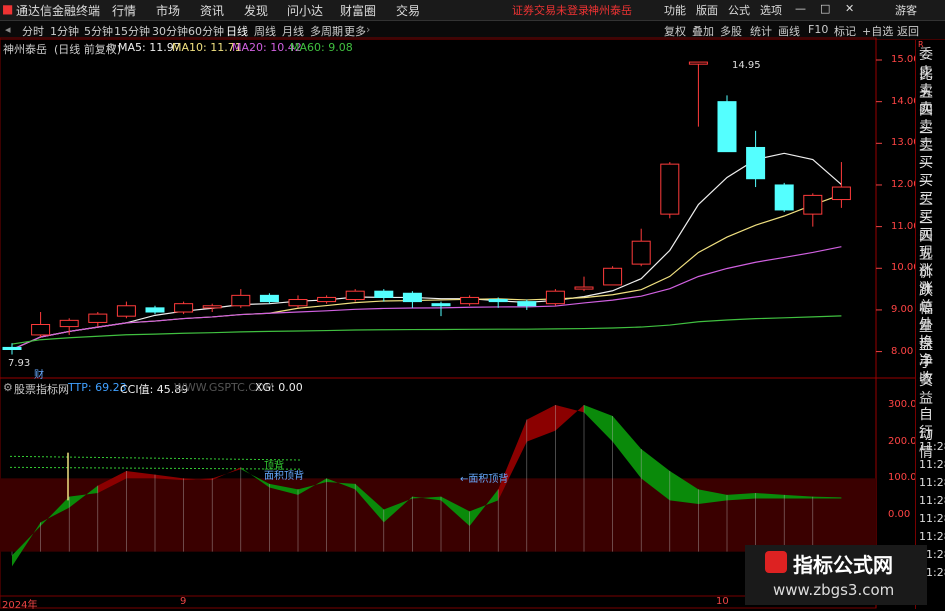 The height and width of the screenshot is (611, 945). I want to click on divergence-label-area: 面积顶背, so click(284, 476).